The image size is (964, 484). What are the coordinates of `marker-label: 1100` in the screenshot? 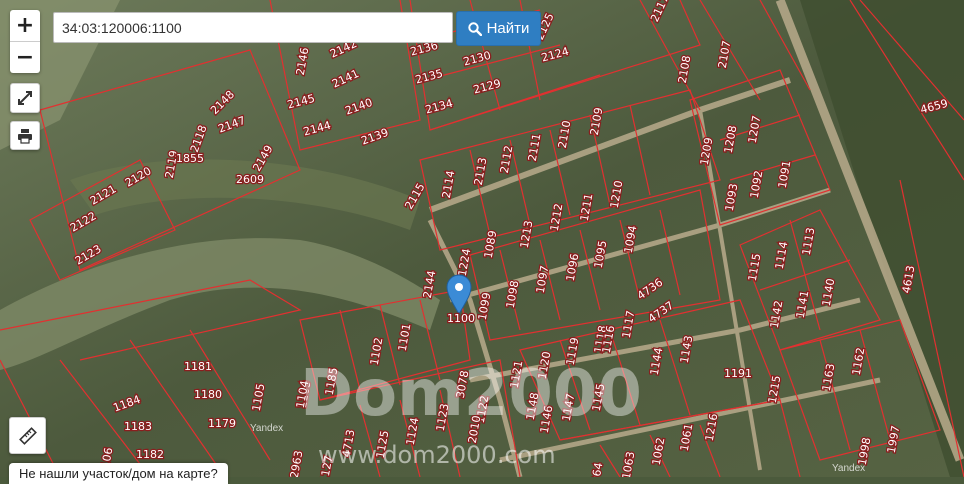 It's located at (461, 318).